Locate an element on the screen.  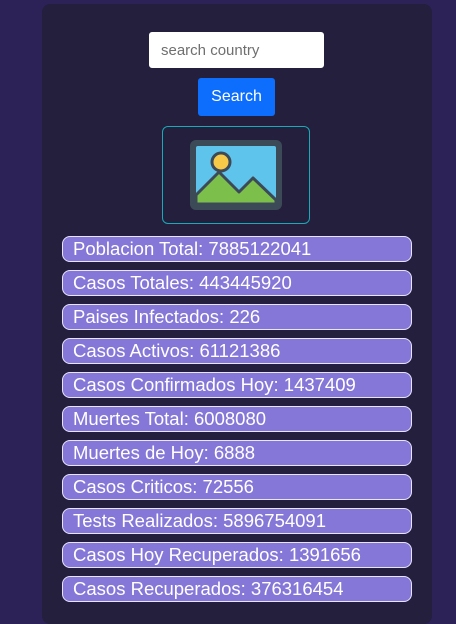
stat-label: Casos Hoy Recuperados: is located at coordinates (181, 554).